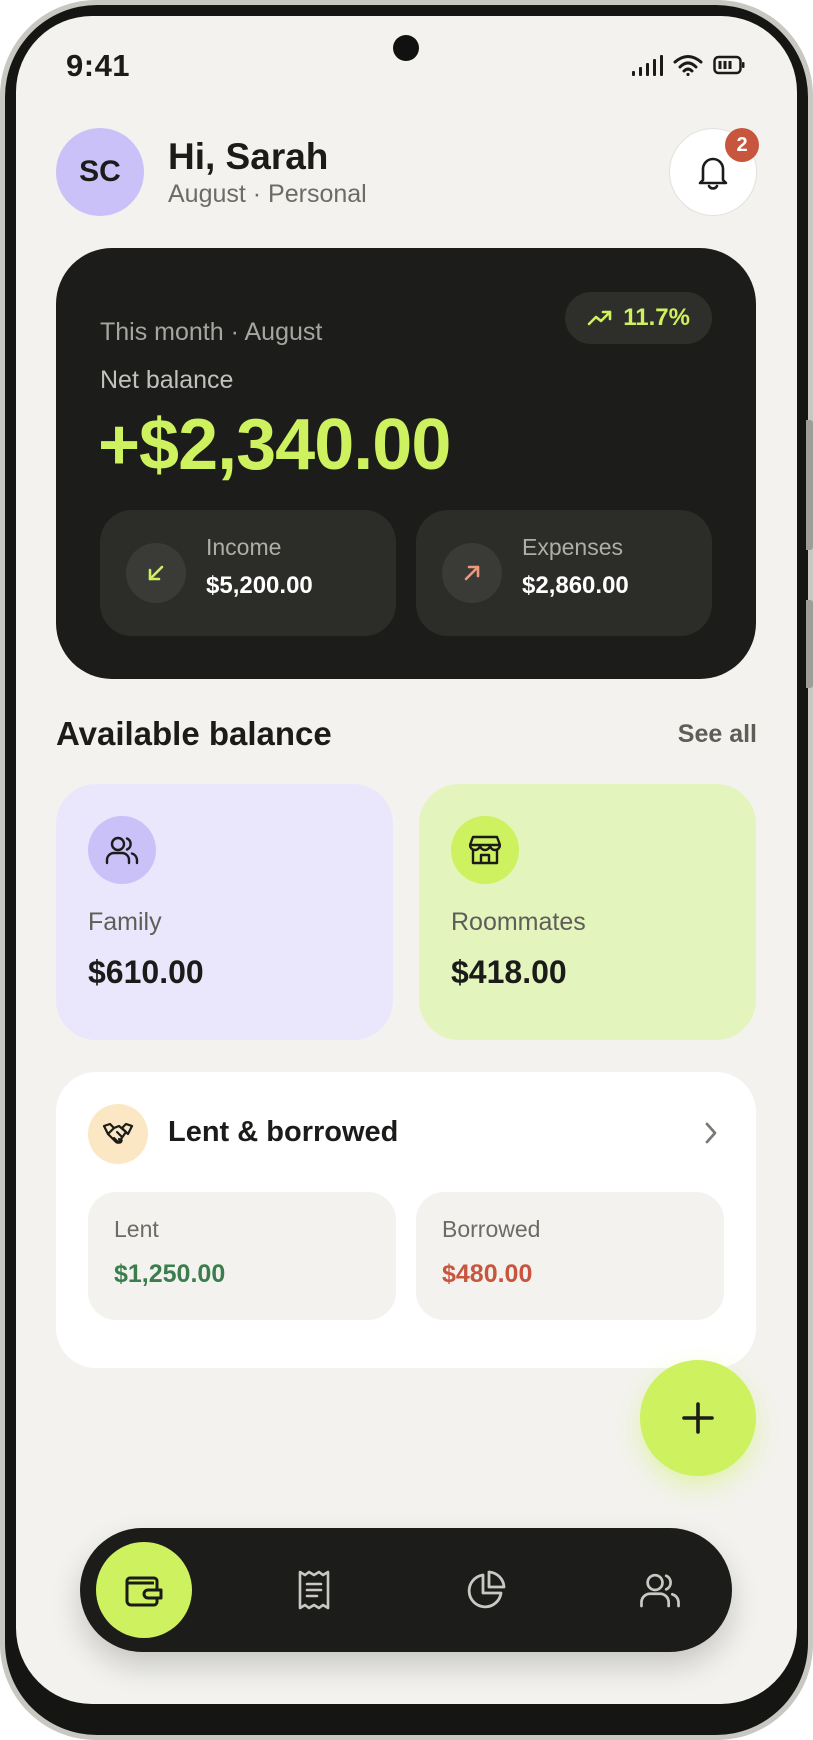  What do you see at coordinates (485, 850) in the screenshot?
I see `store-icon` at bounding box center [485, 850].